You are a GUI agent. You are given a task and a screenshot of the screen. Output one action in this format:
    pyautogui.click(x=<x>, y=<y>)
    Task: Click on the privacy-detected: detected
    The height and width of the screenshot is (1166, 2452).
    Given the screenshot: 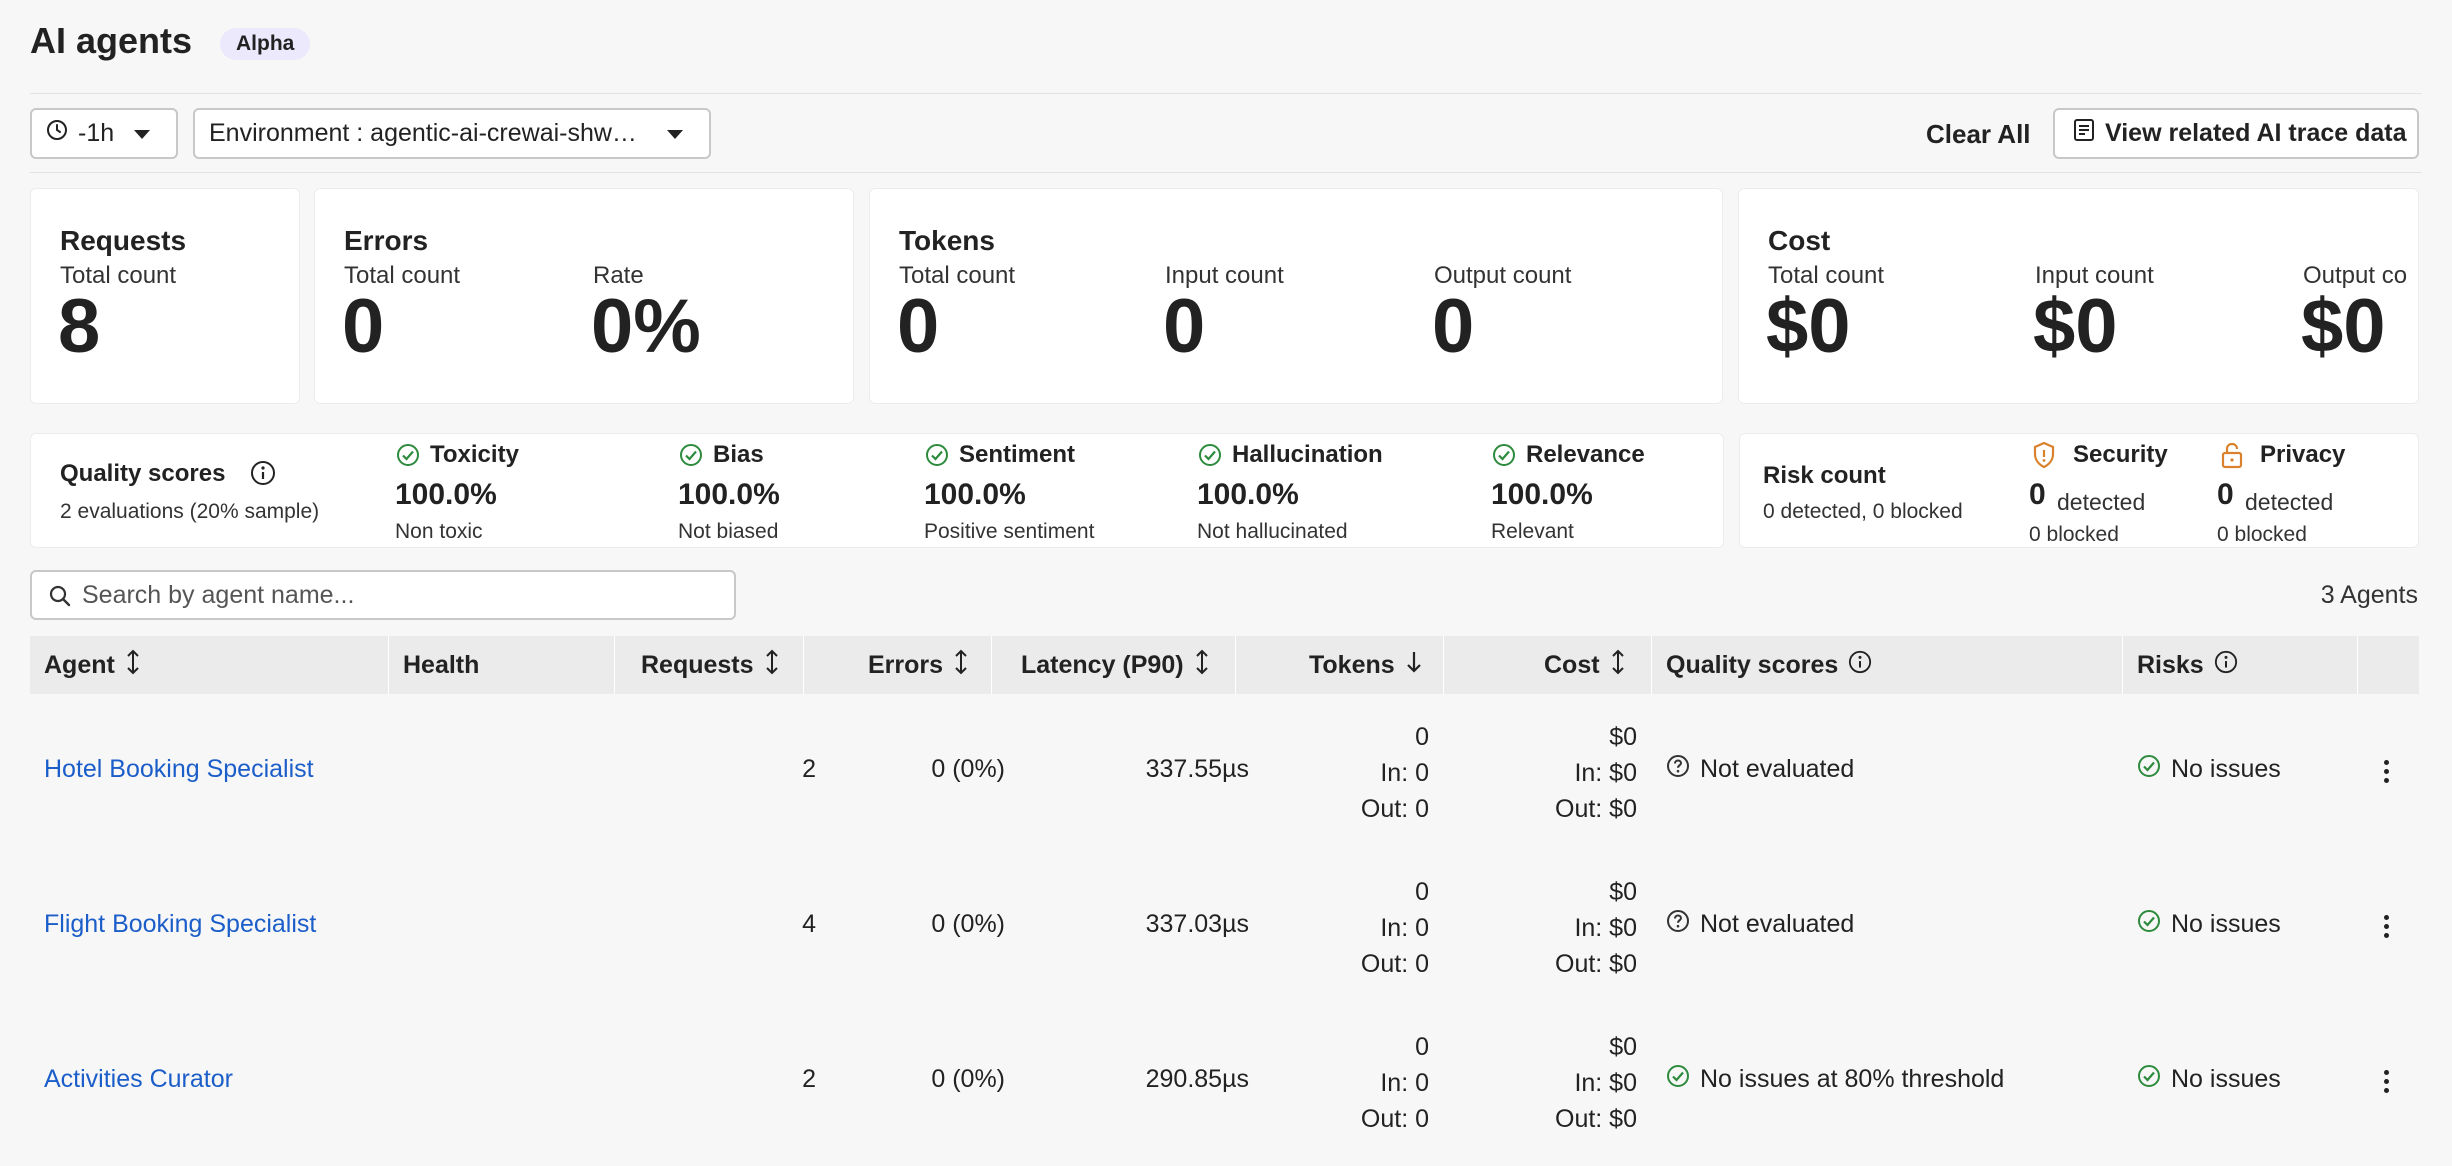 What is the action you would take?
    pyautogui.click(x=2289, y=502)
    